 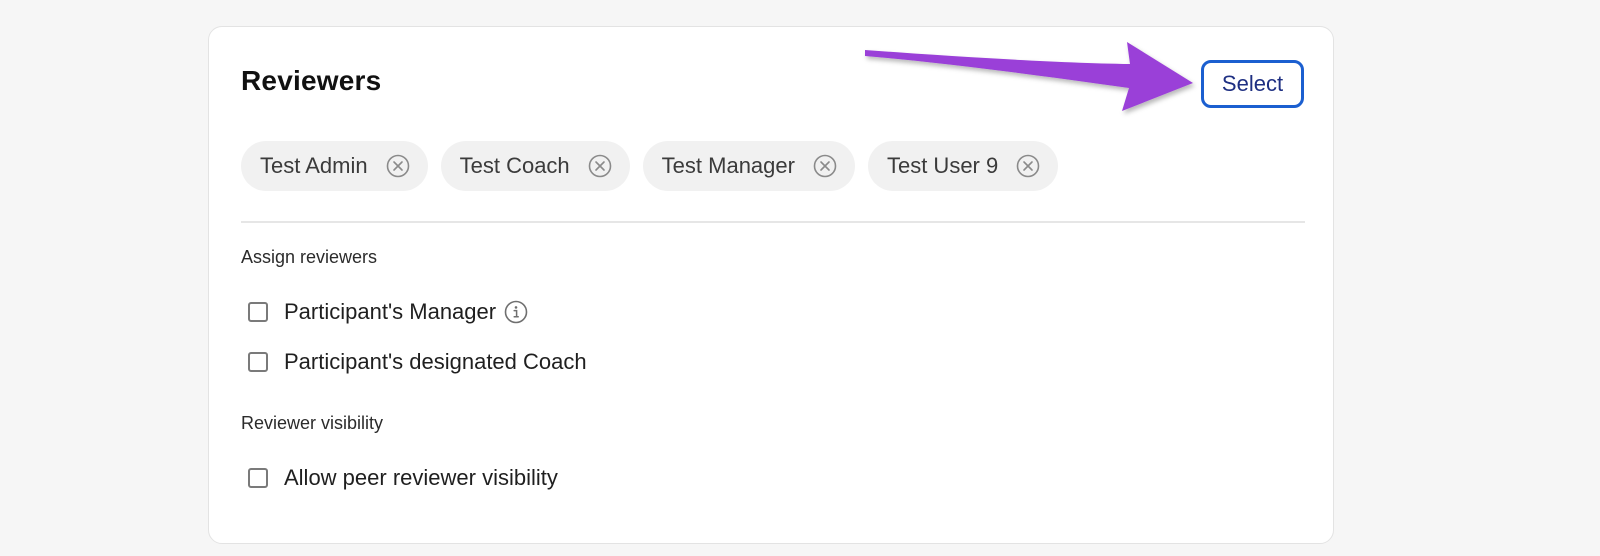 What do you see at coordinates (514, 165) in the screenshot?
I see `chip-label: Test Coach` at bounding box center [514, 165].